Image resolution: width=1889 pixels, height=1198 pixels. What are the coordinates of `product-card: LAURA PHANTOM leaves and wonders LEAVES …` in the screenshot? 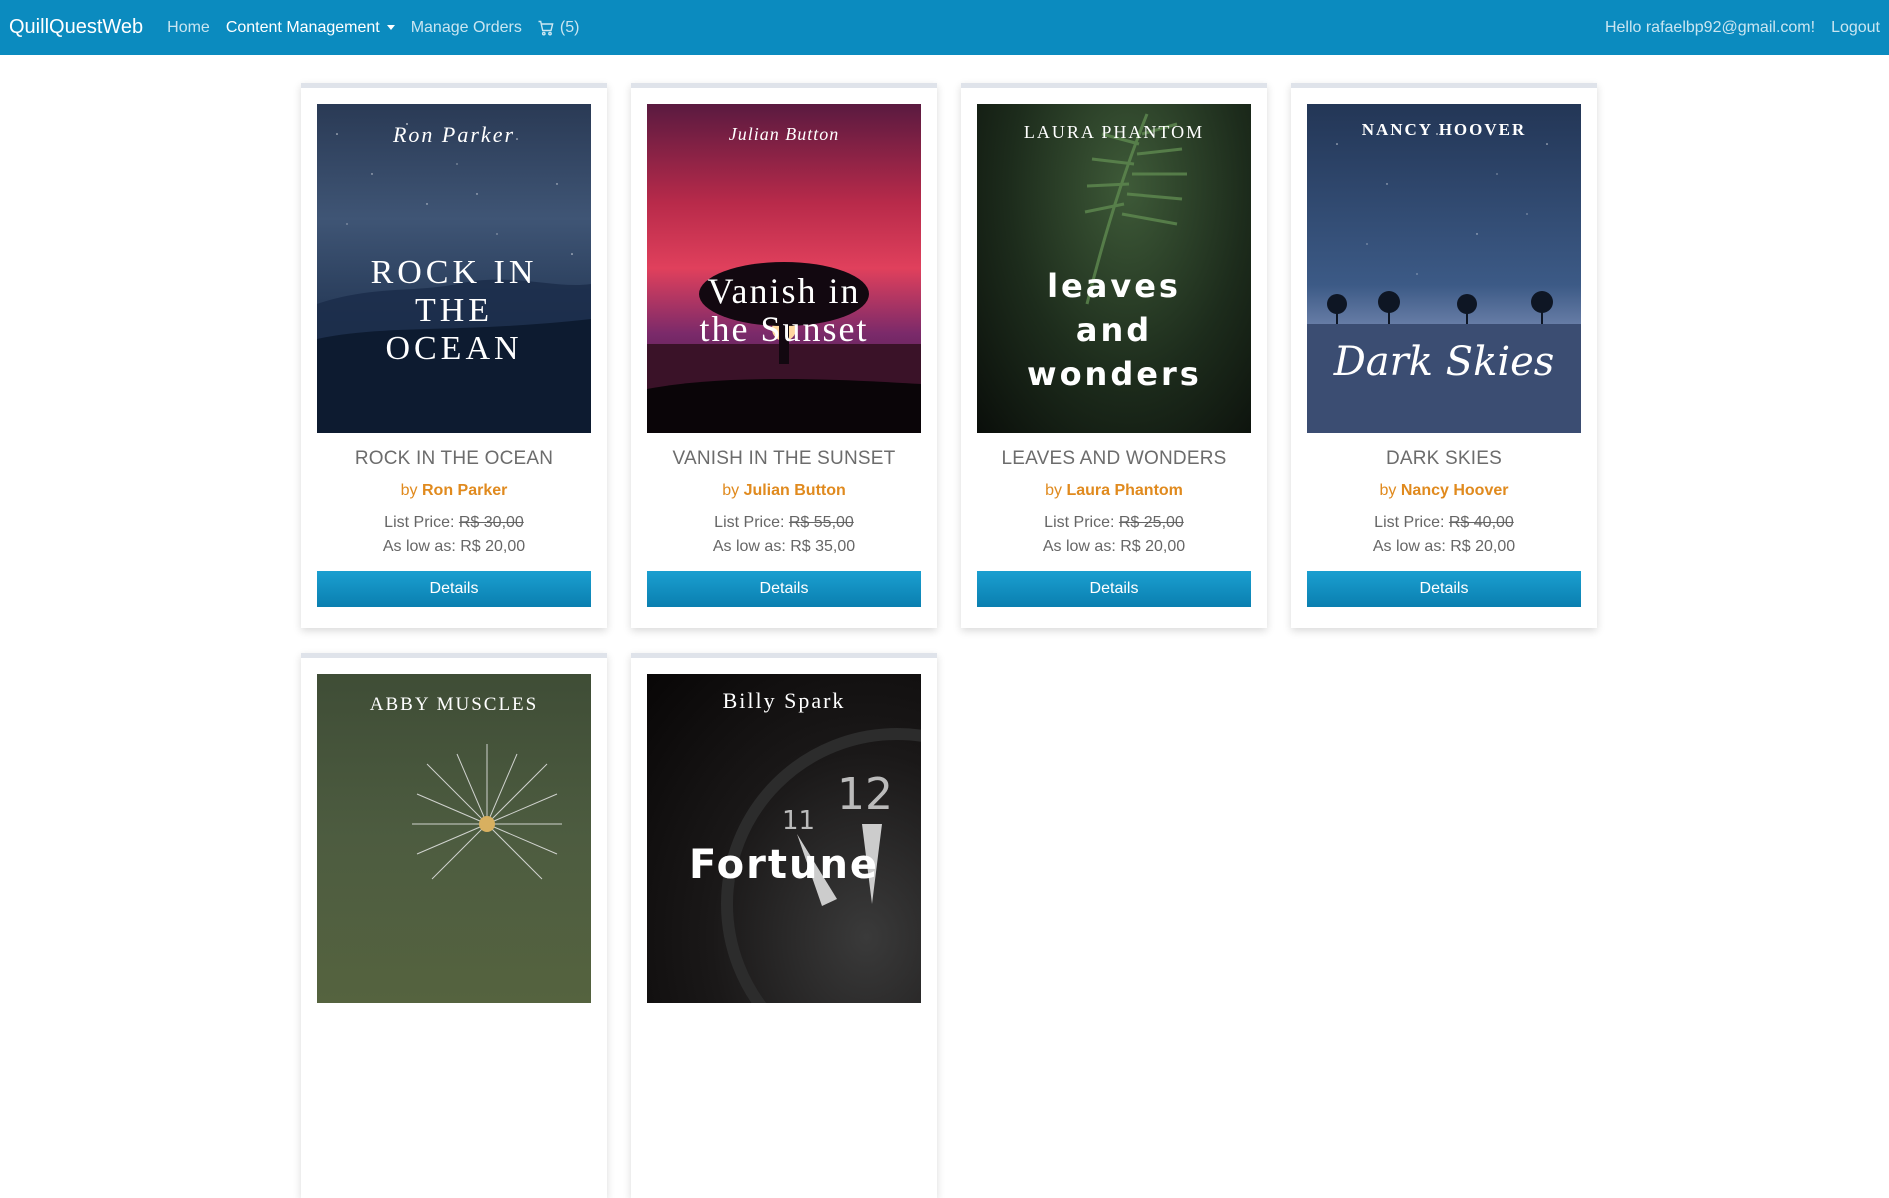 It's located at (1114, 355).